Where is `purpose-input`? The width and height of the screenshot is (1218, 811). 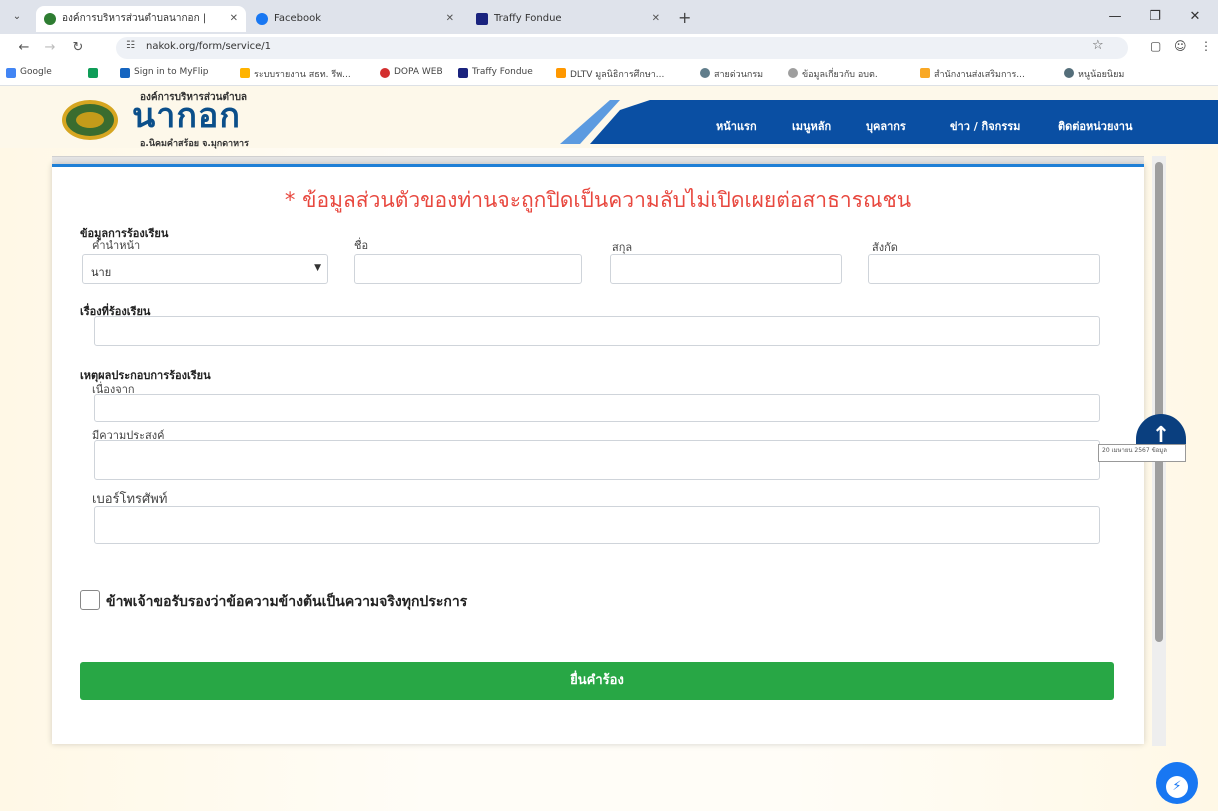 purpose-input is located at coordinates (597, 460).